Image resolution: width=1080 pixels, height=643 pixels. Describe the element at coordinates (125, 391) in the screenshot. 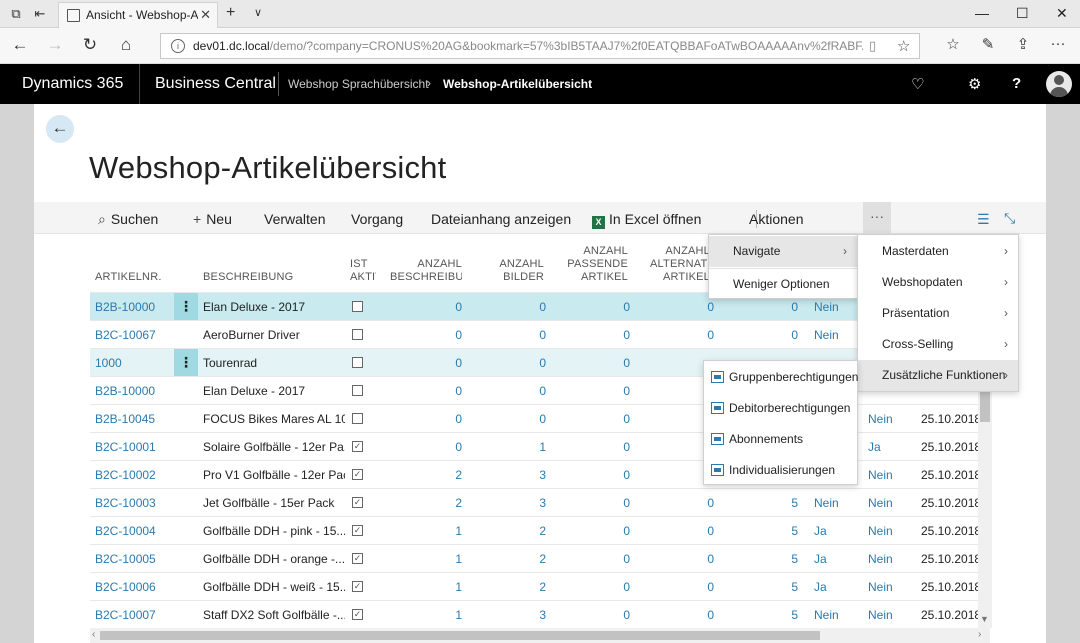

I see `cell-artikelnr: B2B-10000` at that location.